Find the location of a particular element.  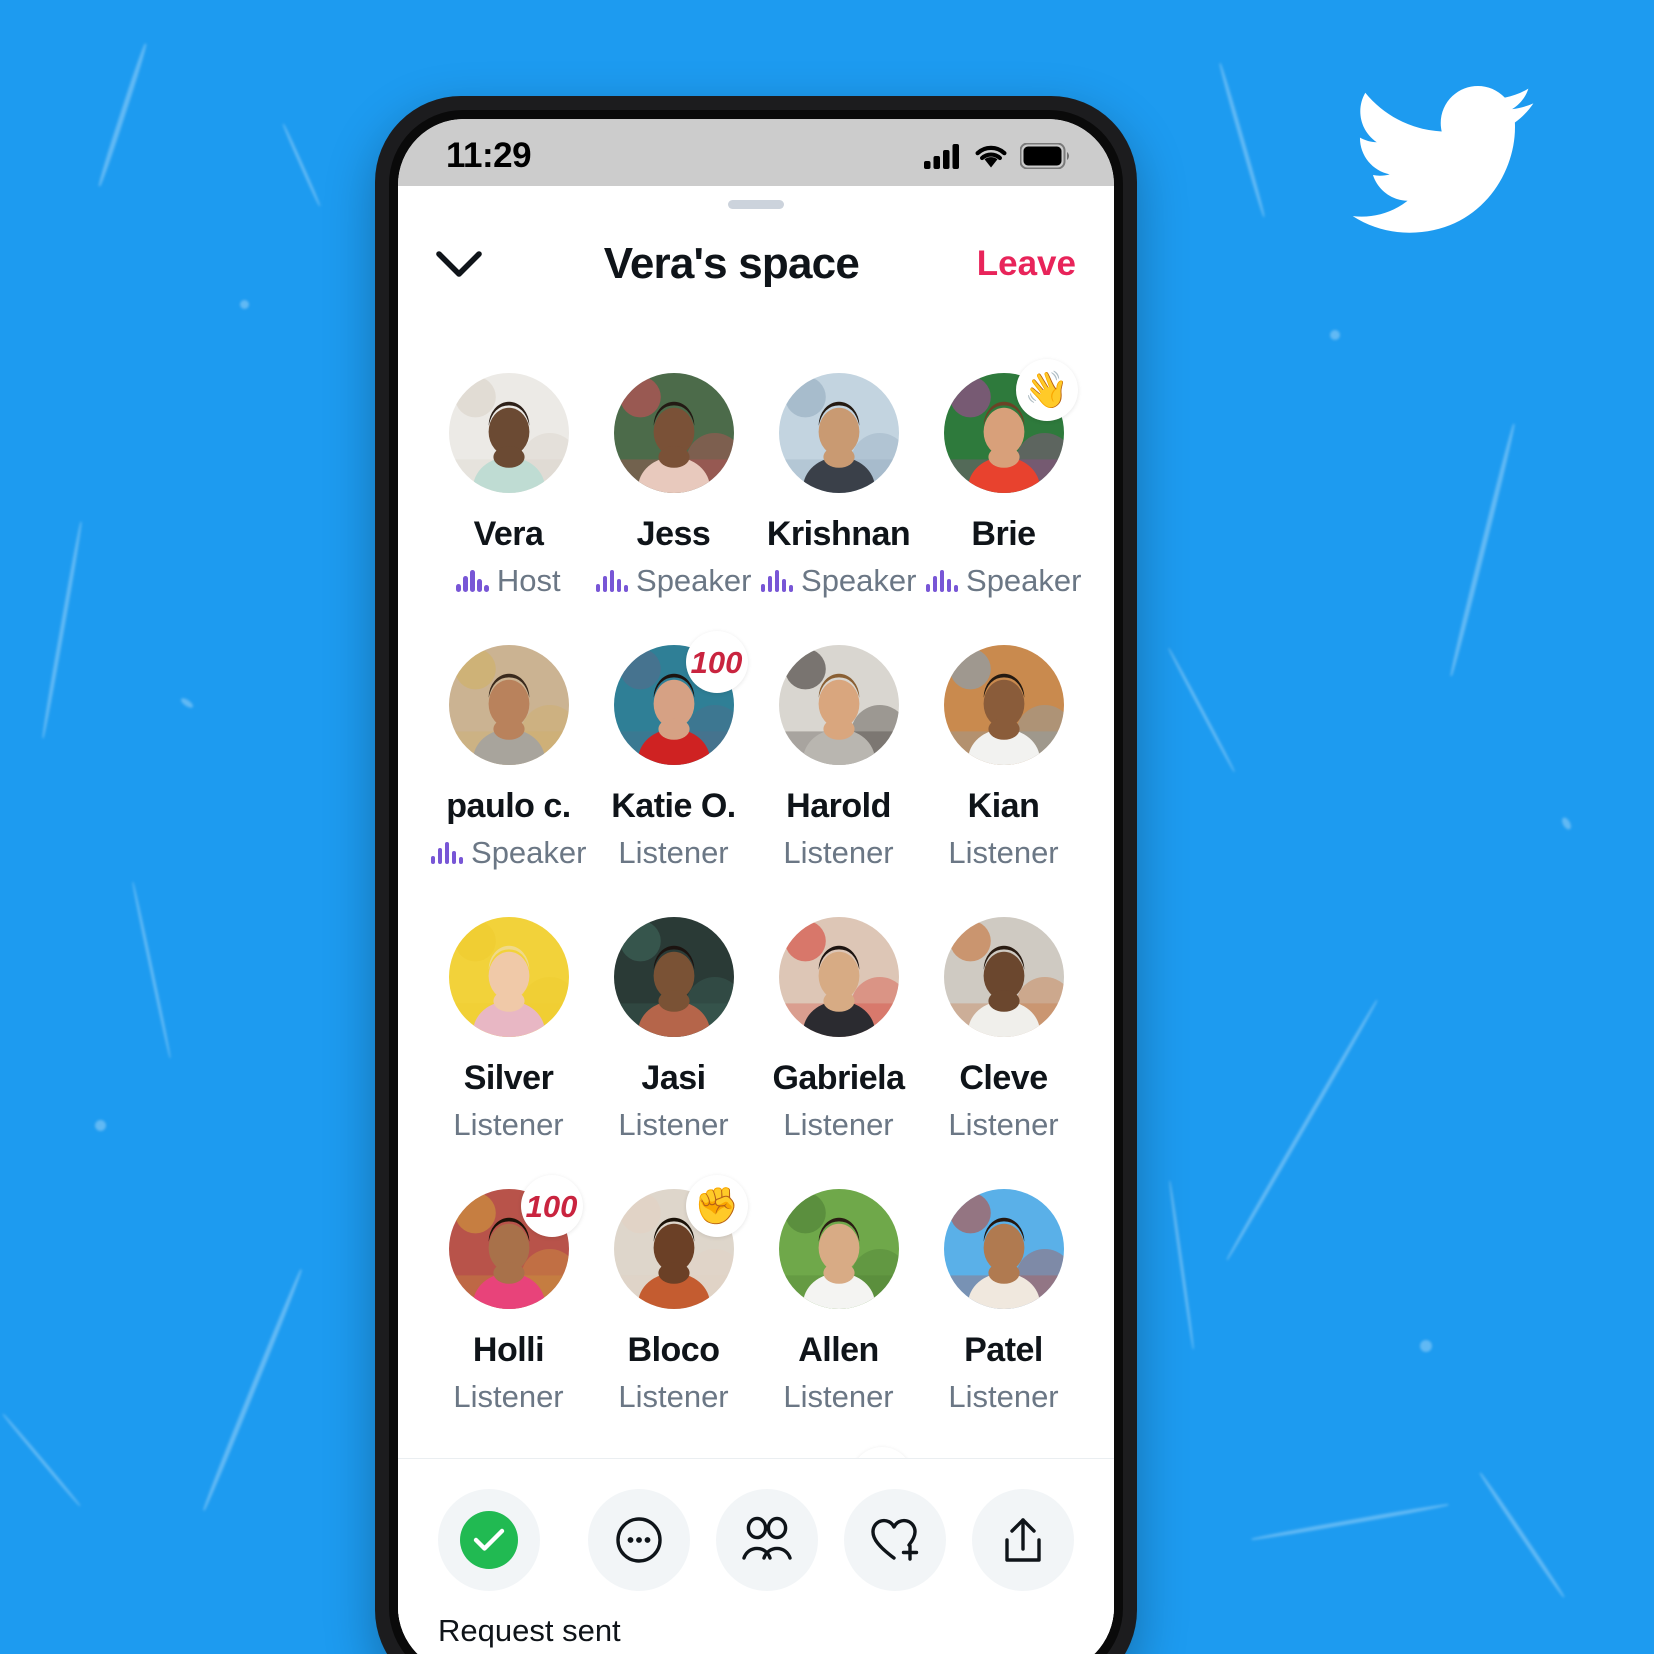

participant-card: Silver Listener is located at coordinates (508, 1030).